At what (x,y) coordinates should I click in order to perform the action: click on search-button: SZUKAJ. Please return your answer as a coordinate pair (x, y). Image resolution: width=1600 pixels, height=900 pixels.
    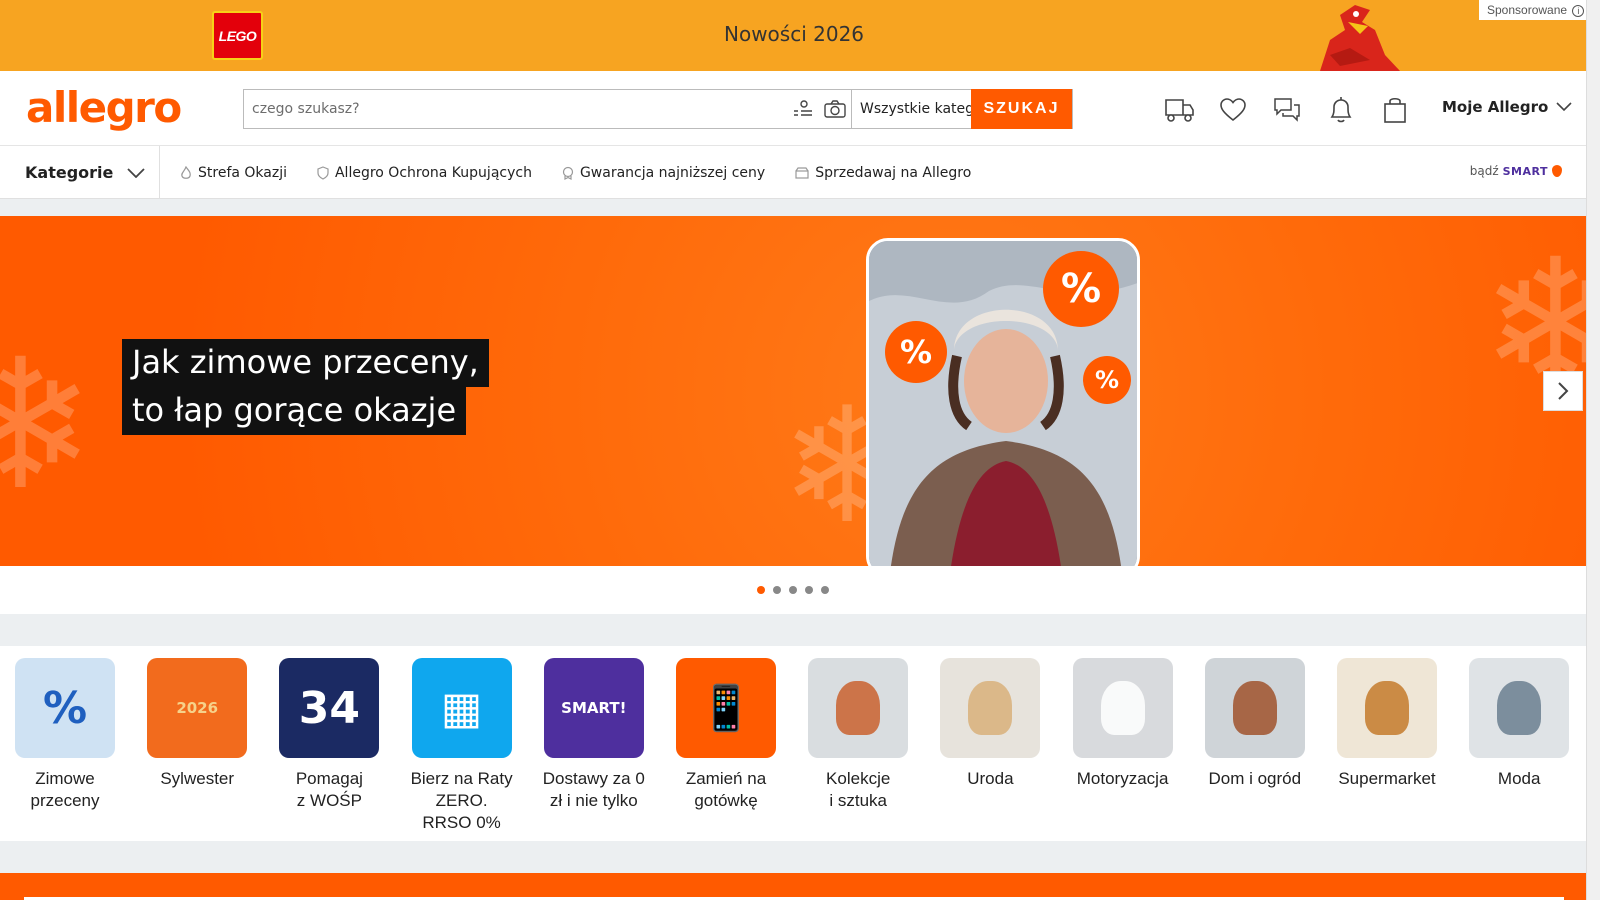
    Looking at the image, I should click on (1021, 109).